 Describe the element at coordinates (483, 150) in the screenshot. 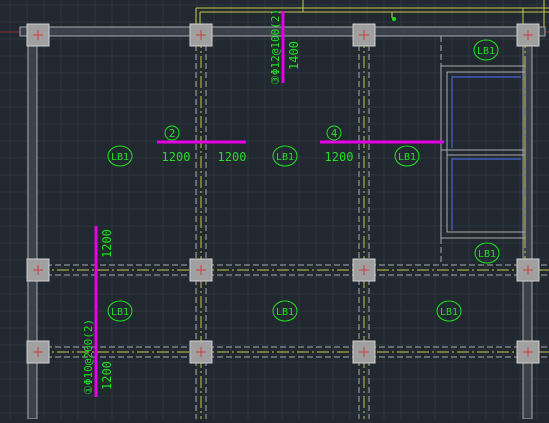

I see `opening-frame` at that location.